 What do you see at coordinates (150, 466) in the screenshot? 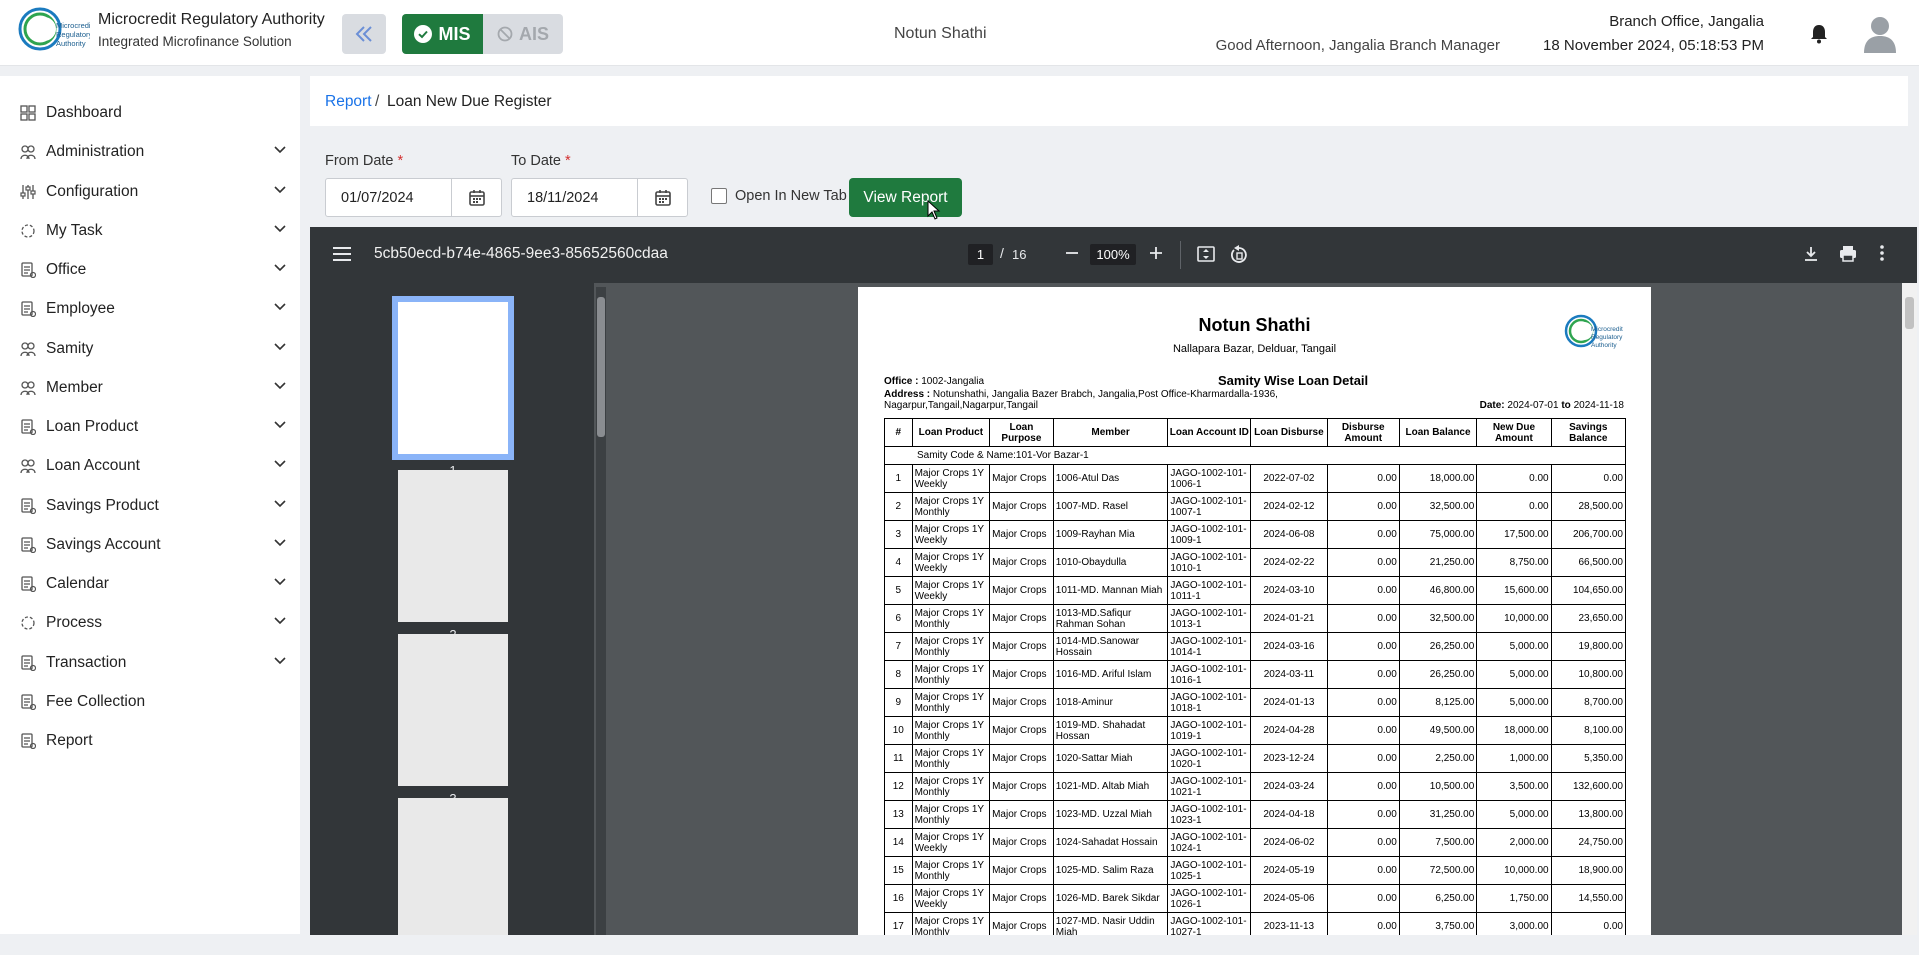
I see `sidebar-item-loan-account: Loan Account` at bounding box center [150, 466].